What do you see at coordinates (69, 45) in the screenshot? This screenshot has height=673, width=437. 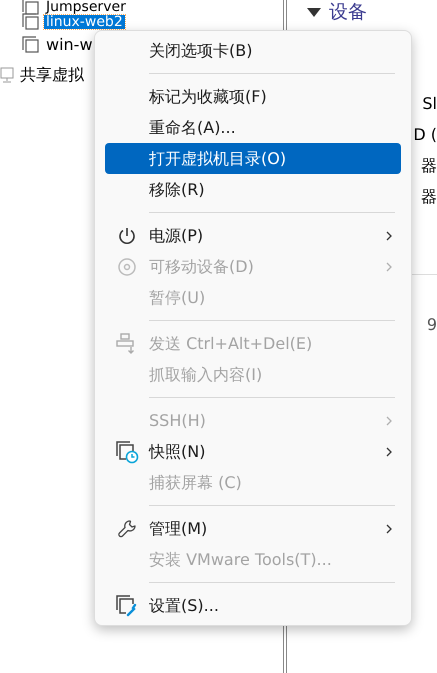 I see `tree-item: win-w` at bounding box center [69, 45].